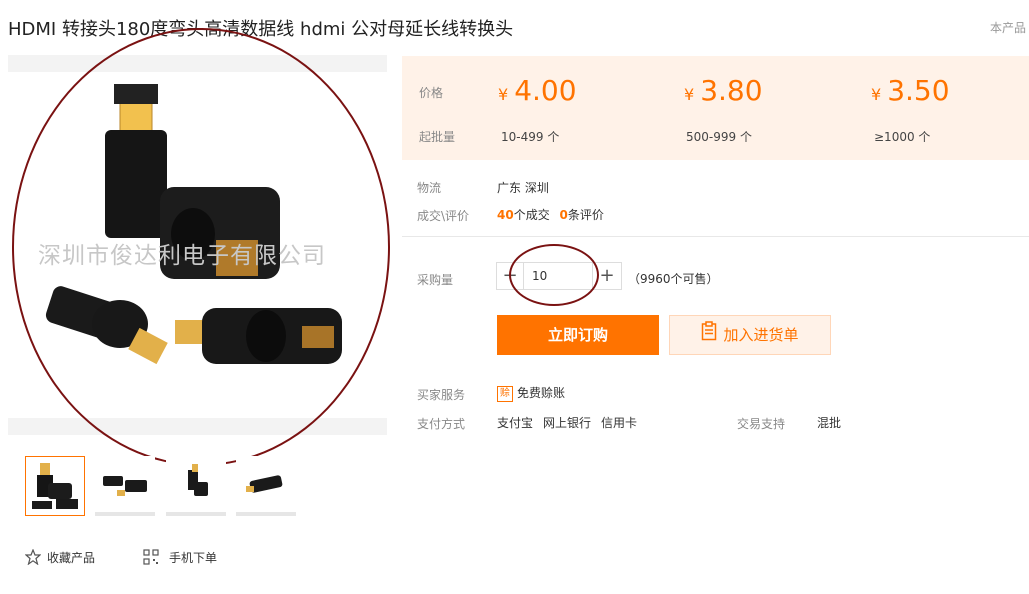  I want to click on price-tier-2: ¥3.80, so click(723, 90).